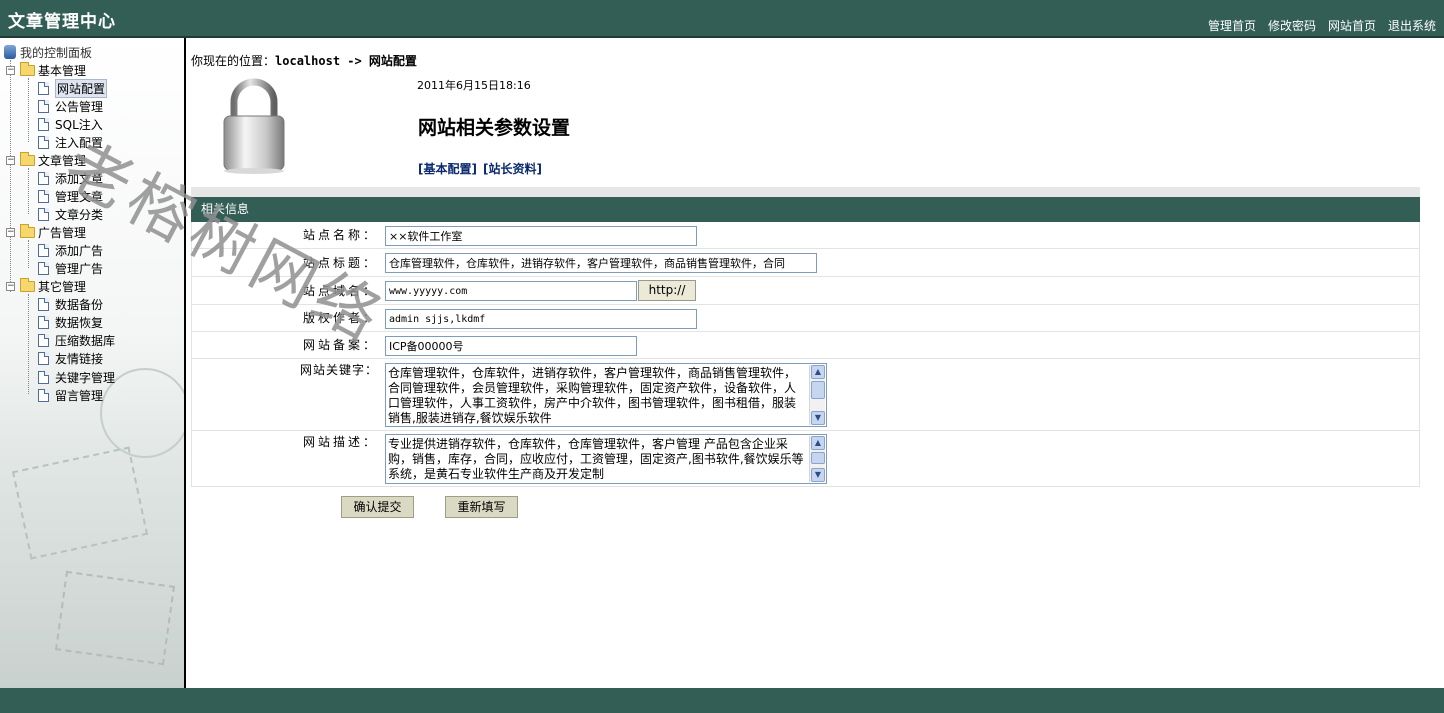 This screenshot has width=1444, height=713. Describe the element at coordinates (601, 263) in the screenshot. I see `site-title-input` at that location.